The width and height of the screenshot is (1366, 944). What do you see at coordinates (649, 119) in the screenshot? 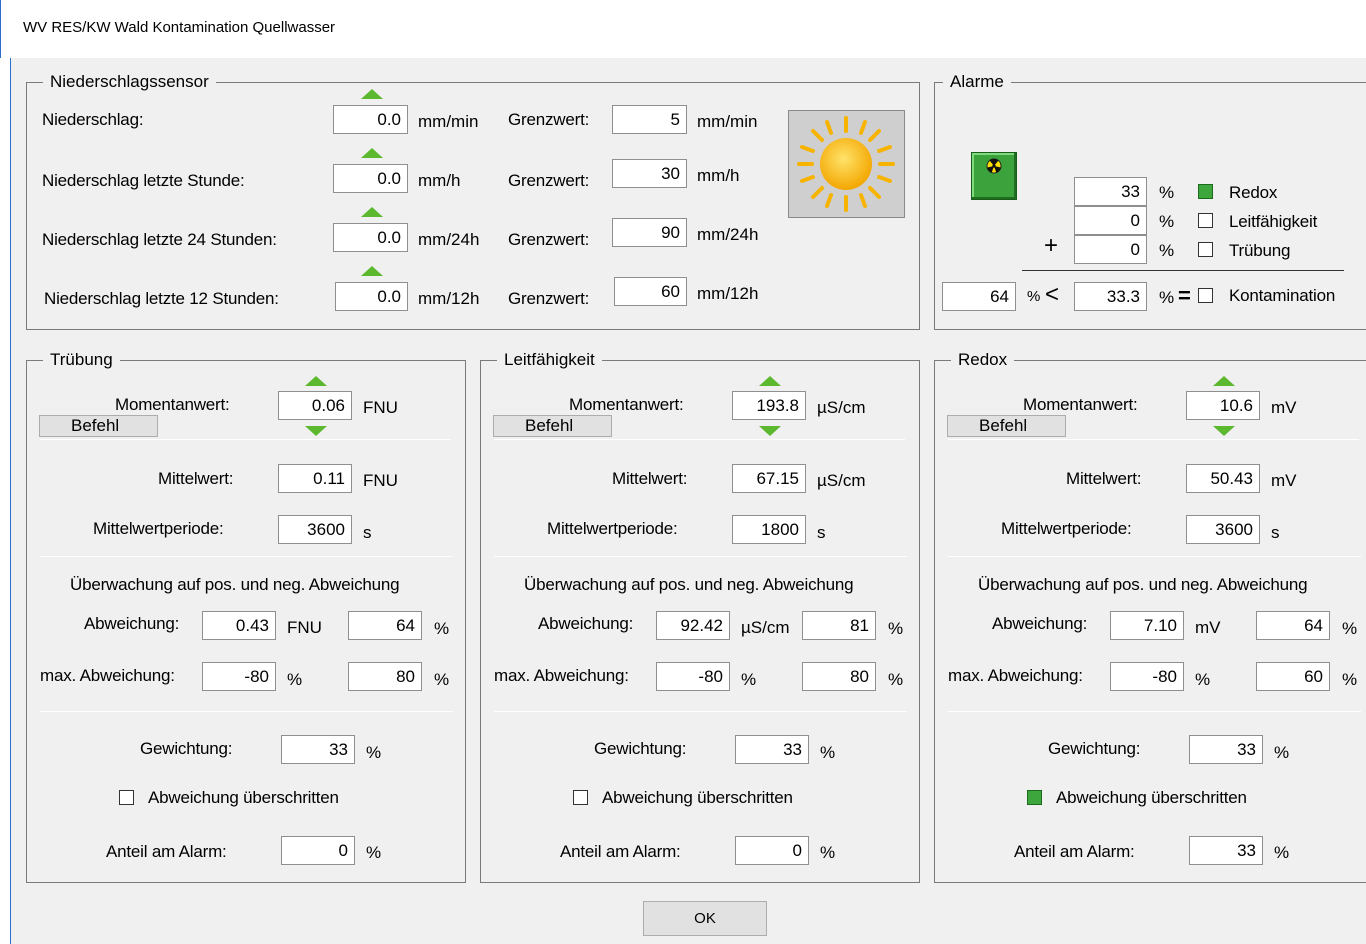
I see `grenzwert-niederschlag-input: 5` at bounding box center [649, 119].